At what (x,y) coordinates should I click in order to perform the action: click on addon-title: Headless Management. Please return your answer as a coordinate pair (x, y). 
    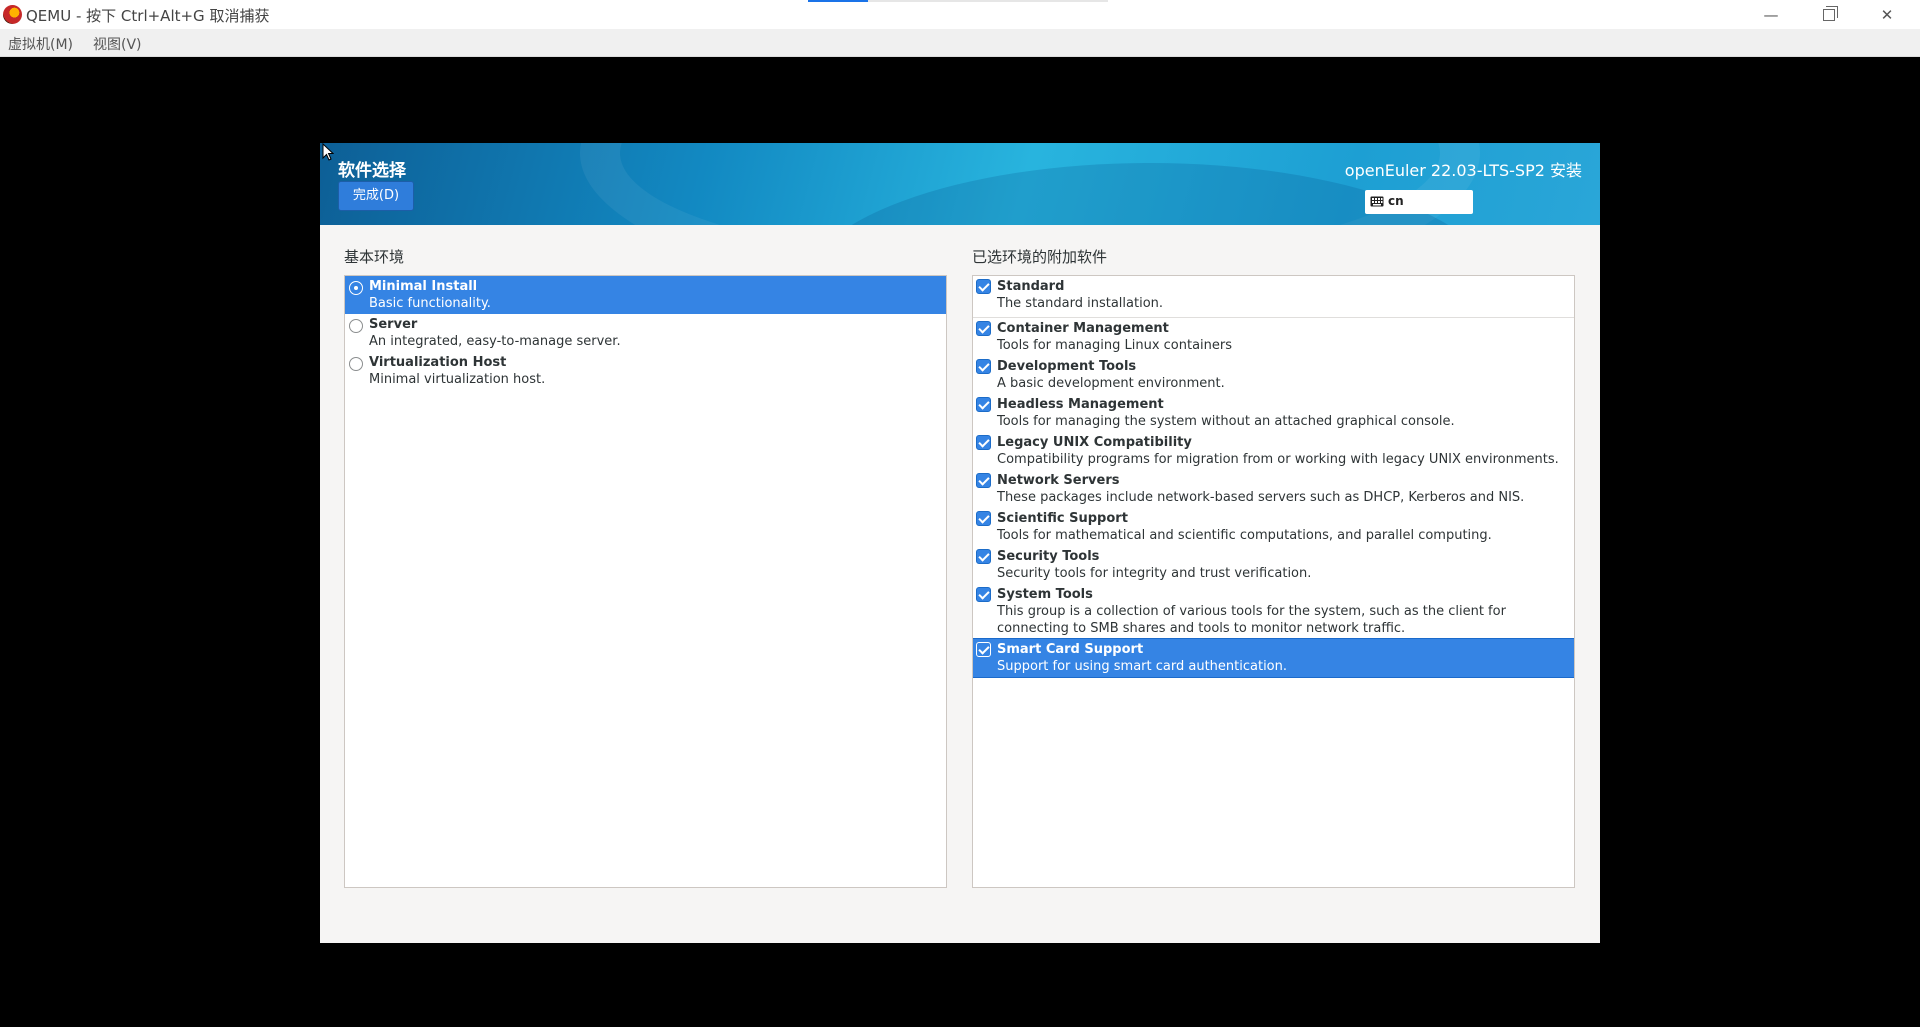
    Looking at the image, I should click on (1080, 404).